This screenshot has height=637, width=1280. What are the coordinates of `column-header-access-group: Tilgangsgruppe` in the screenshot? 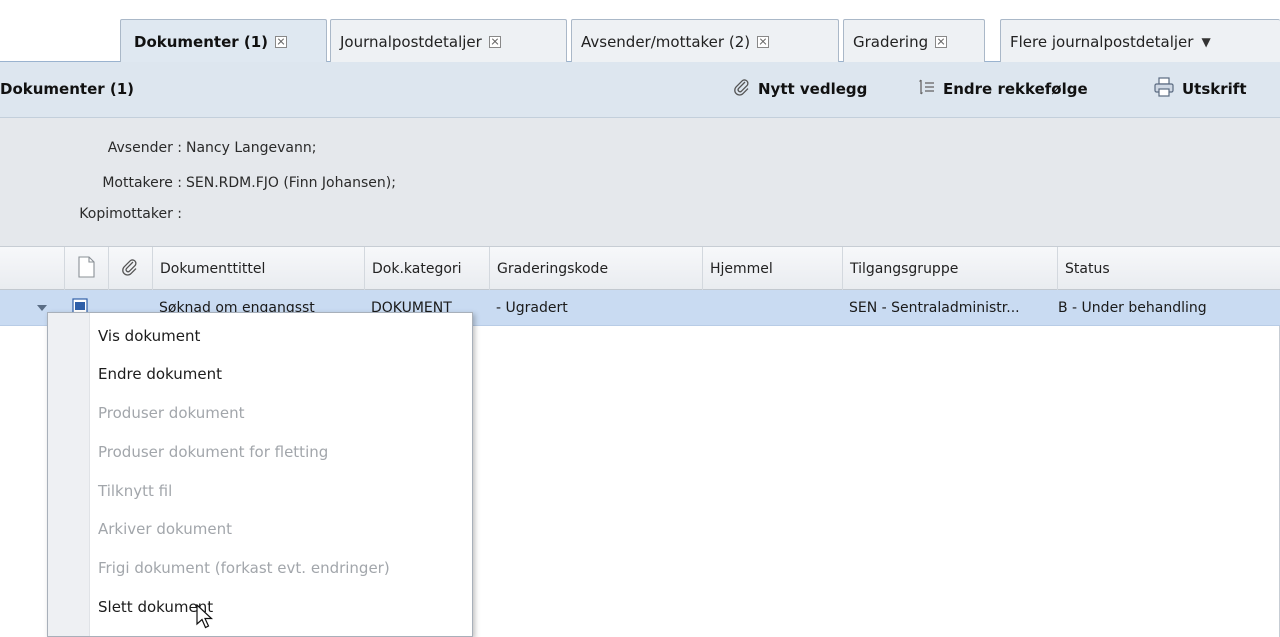 It's located at (950, 268).